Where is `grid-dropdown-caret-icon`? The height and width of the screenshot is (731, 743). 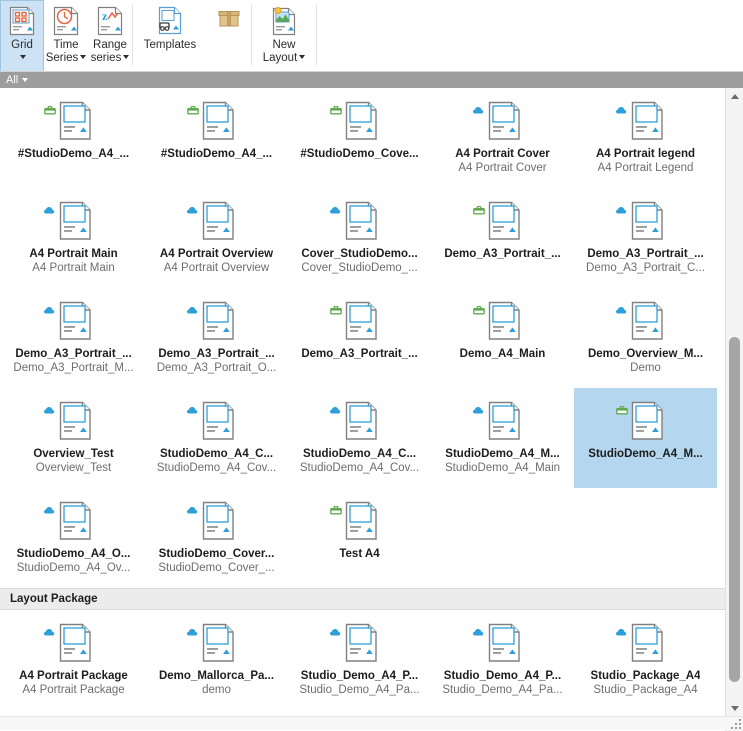 grid-dropdown-caret-icon is located at coordinates (22, 57).